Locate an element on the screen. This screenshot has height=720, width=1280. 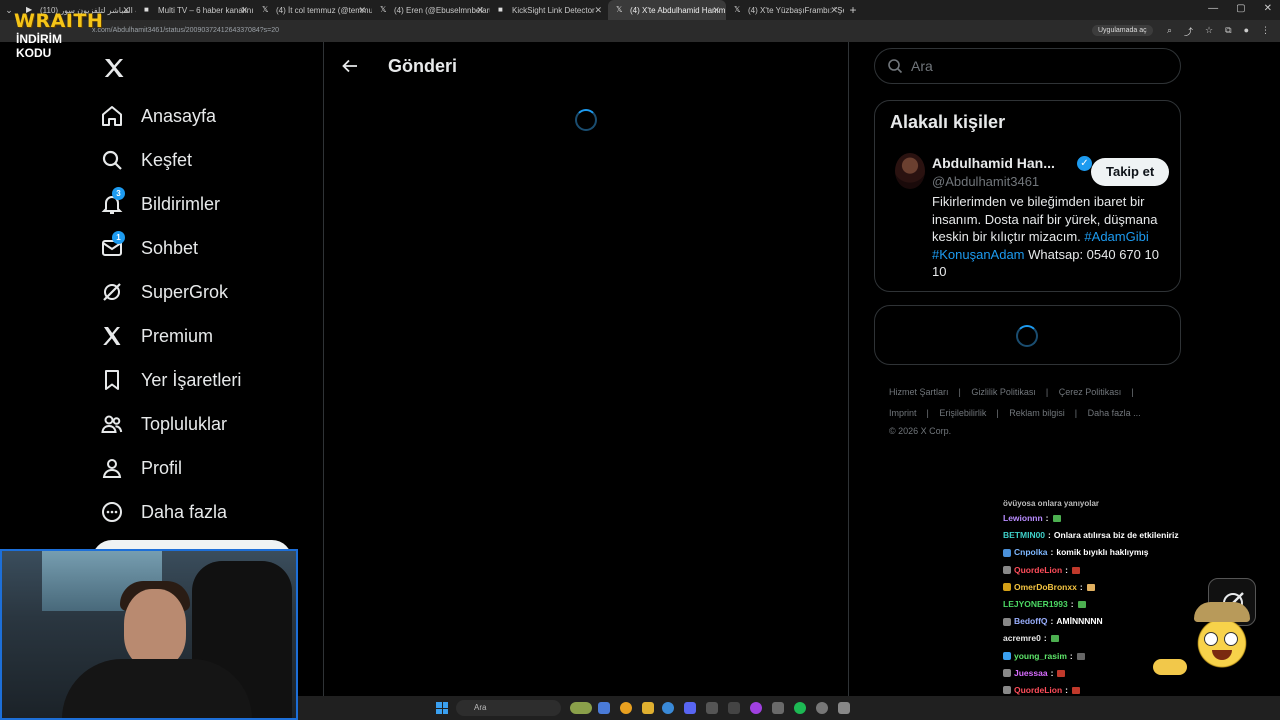
nav-item-yer-i-şaretleri: Yer İşaretleri is located at coordinates (170, 380).